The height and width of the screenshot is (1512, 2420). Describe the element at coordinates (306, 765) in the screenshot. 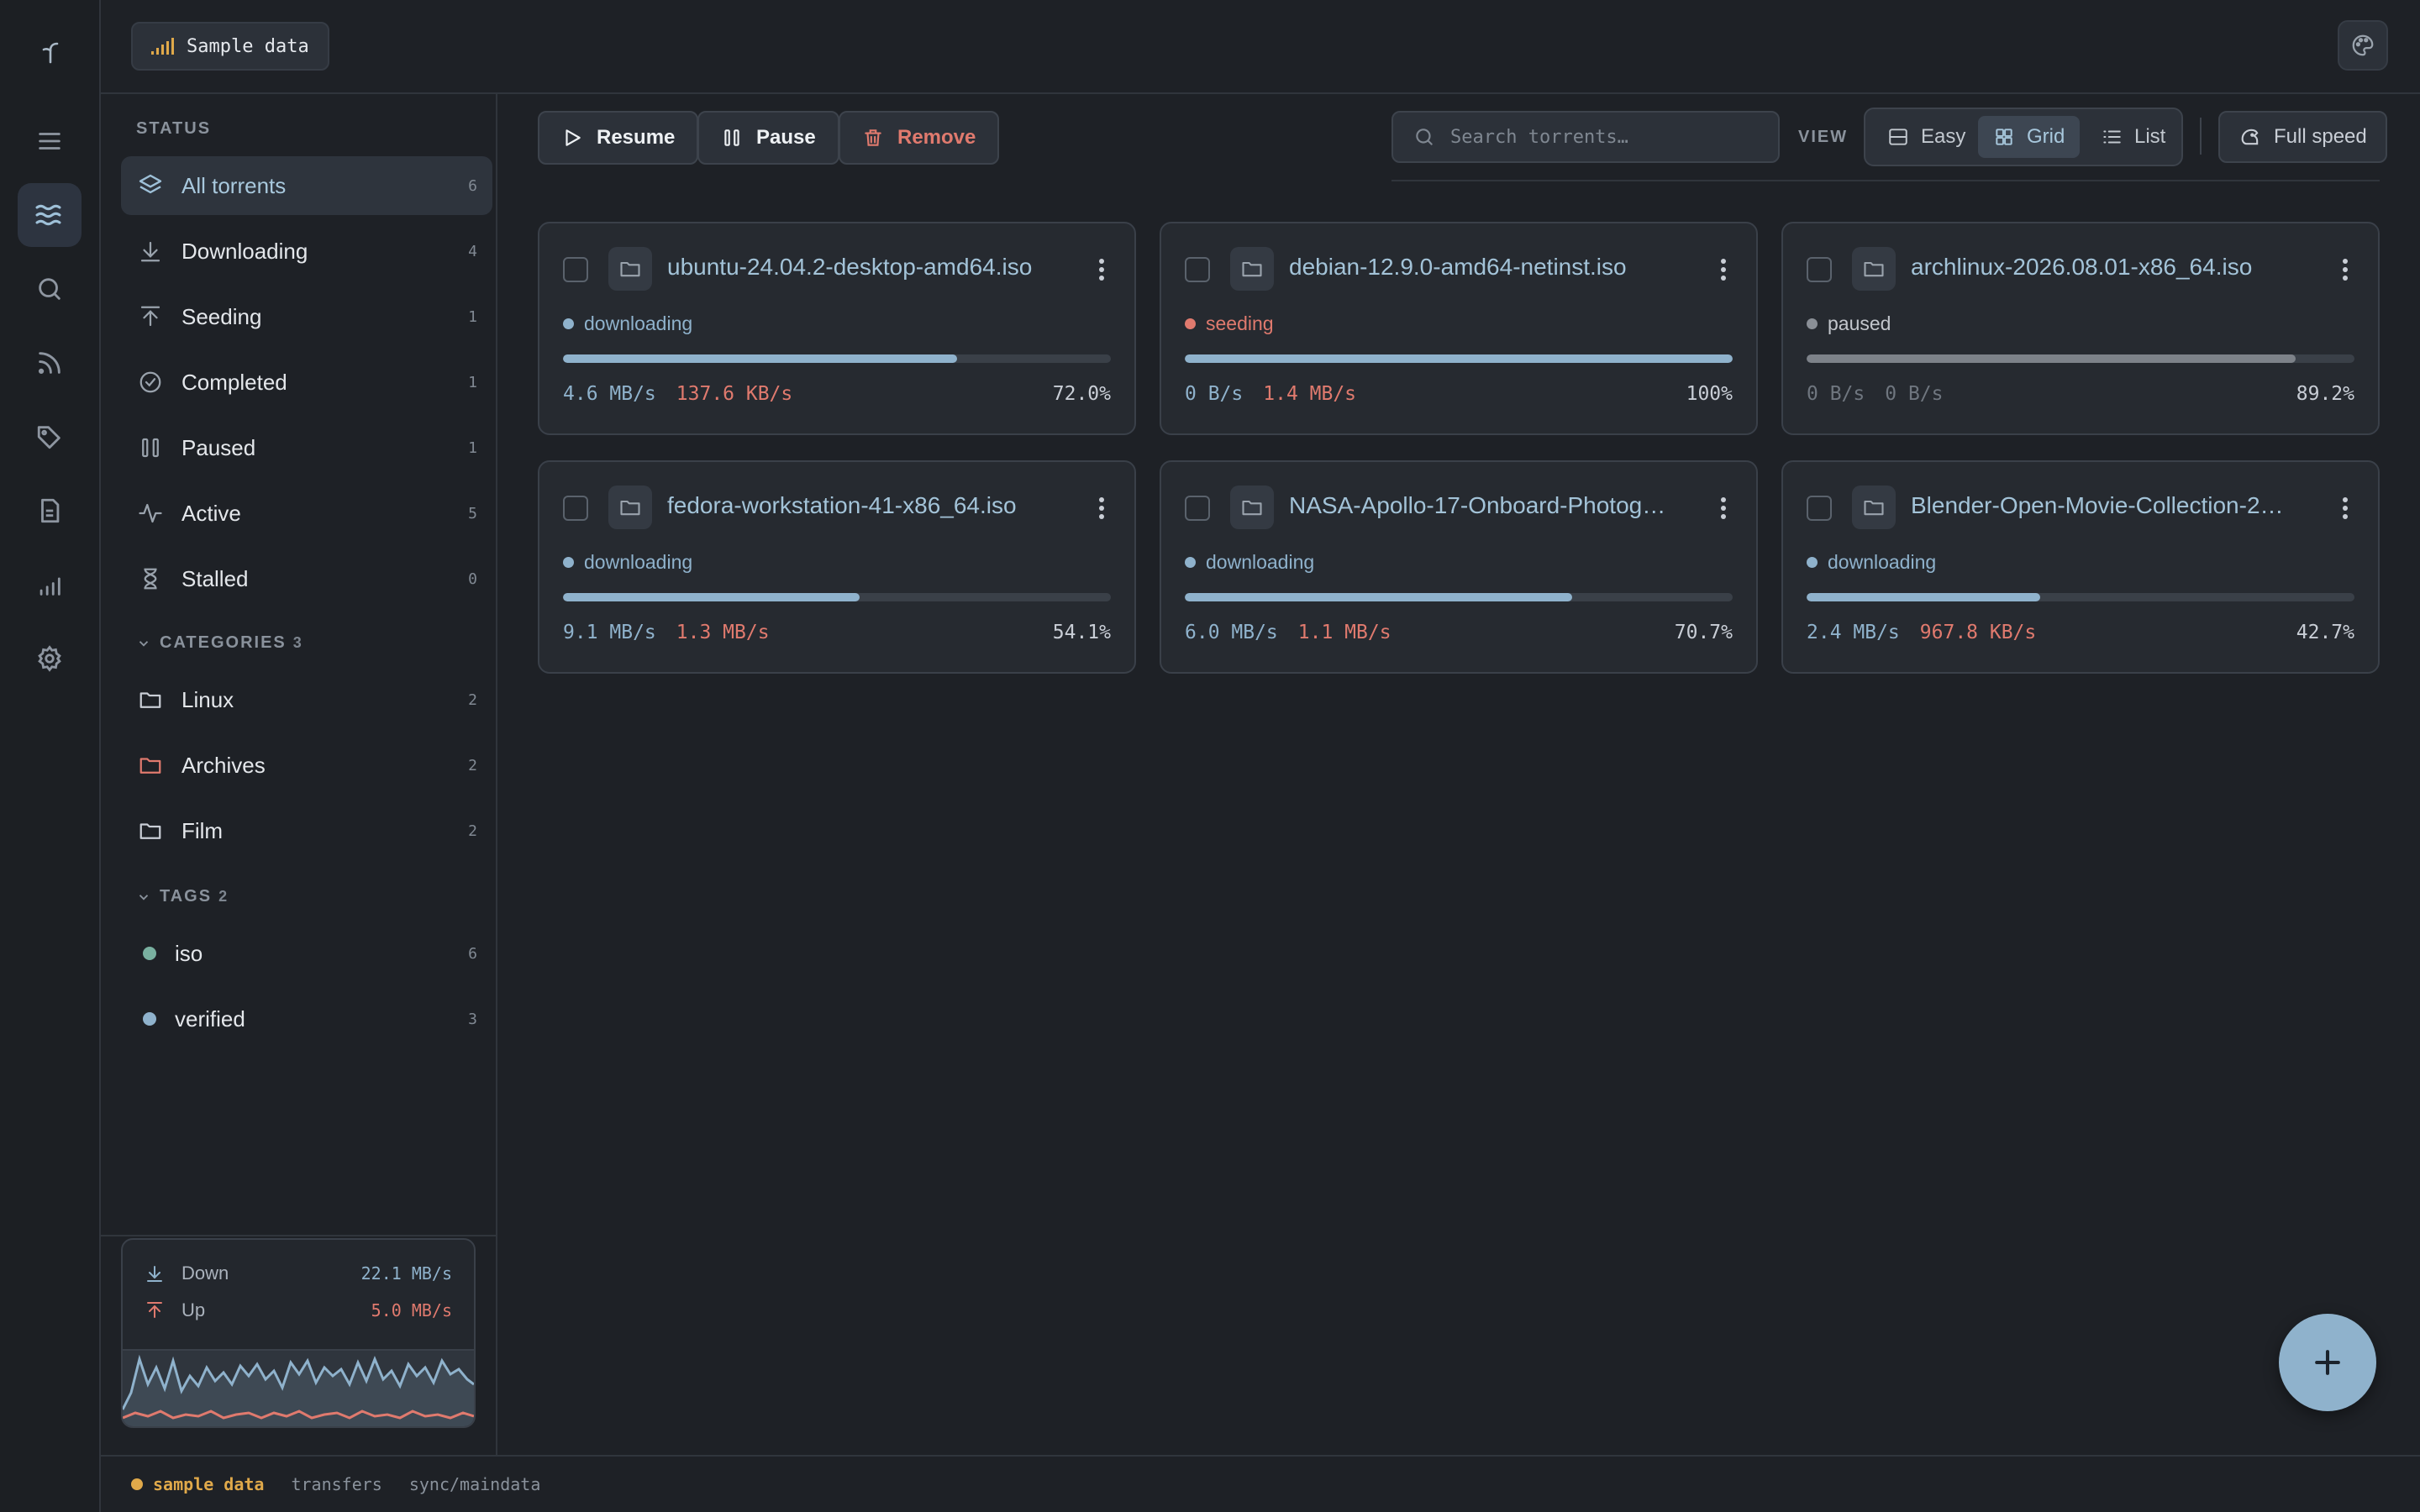

I see `sidebar-item-category-archives: Archives 2` at that location.